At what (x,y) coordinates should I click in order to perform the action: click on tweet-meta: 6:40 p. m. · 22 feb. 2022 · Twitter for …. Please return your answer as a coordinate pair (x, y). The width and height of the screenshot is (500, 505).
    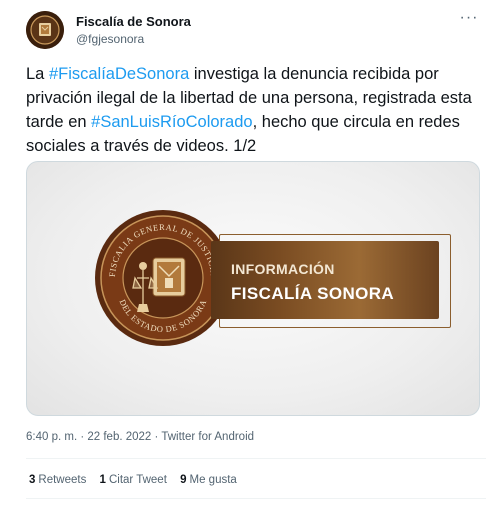
    Looking at the image, I should click on (140, 437).